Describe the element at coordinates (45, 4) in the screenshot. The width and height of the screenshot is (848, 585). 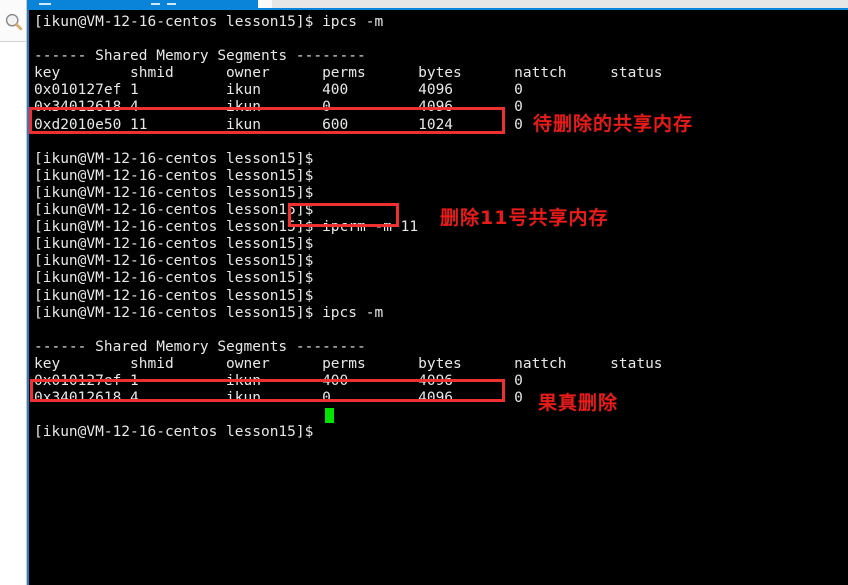
I see `minimize-mark` at that location.